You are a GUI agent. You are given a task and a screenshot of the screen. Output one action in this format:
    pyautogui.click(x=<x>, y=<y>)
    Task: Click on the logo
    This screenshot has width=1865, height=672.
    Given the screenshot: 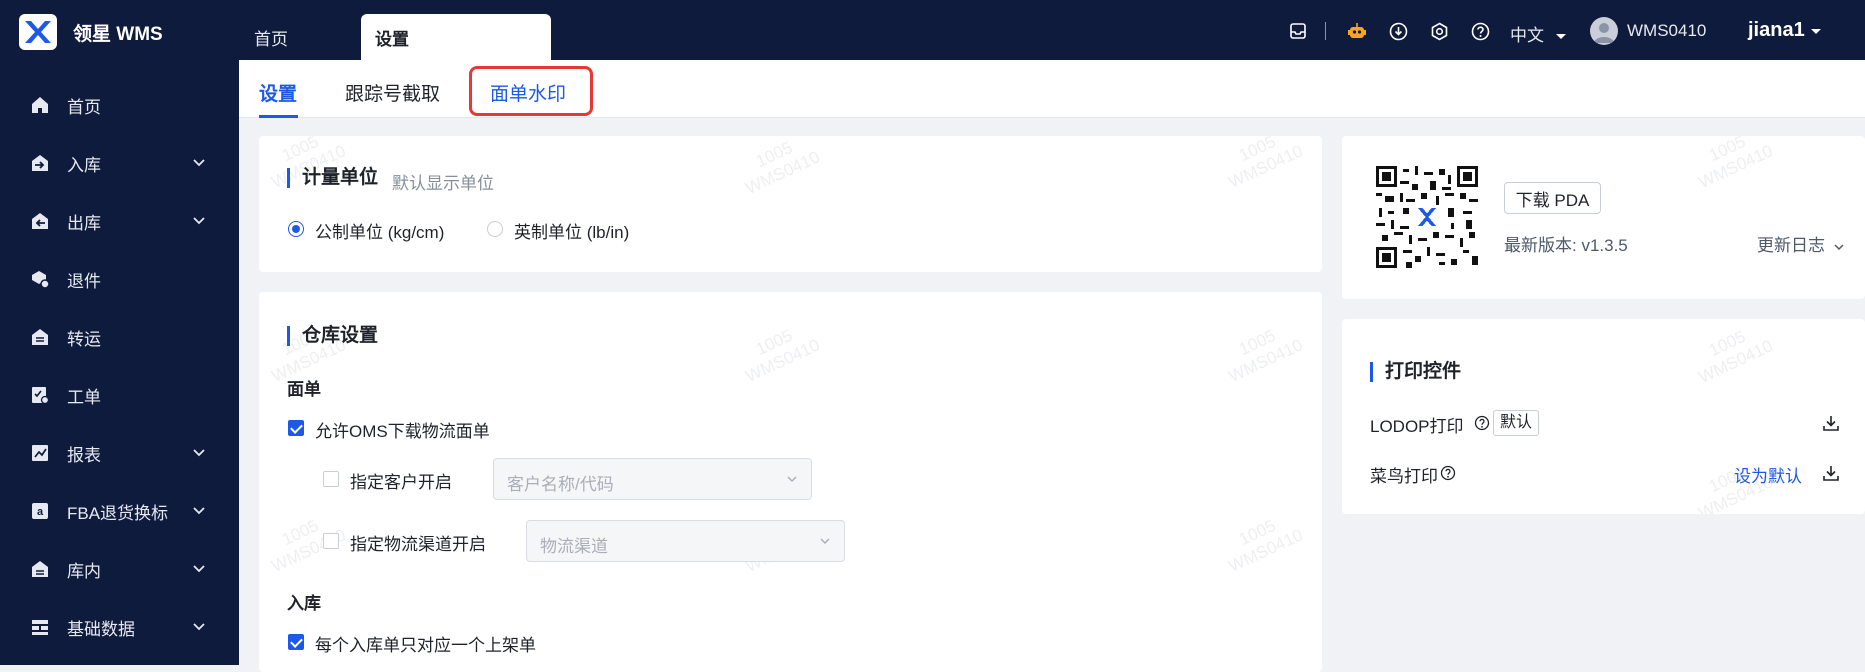 What is the action you would take?
    pyautogui.click(x=38, y=32)
    